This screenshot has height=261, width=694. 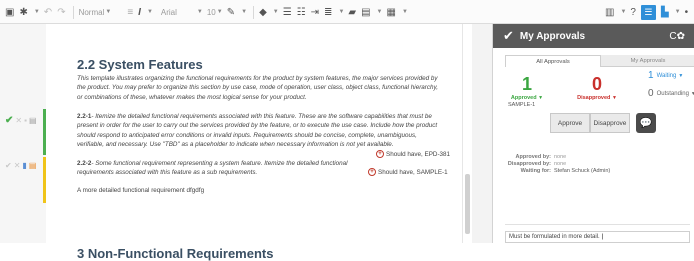 What do you see at coordinates (408, 172) in the screenshot?
I see `requirement-badge: + Should have, SAMPLE-1` at bounding box center [408, 172].